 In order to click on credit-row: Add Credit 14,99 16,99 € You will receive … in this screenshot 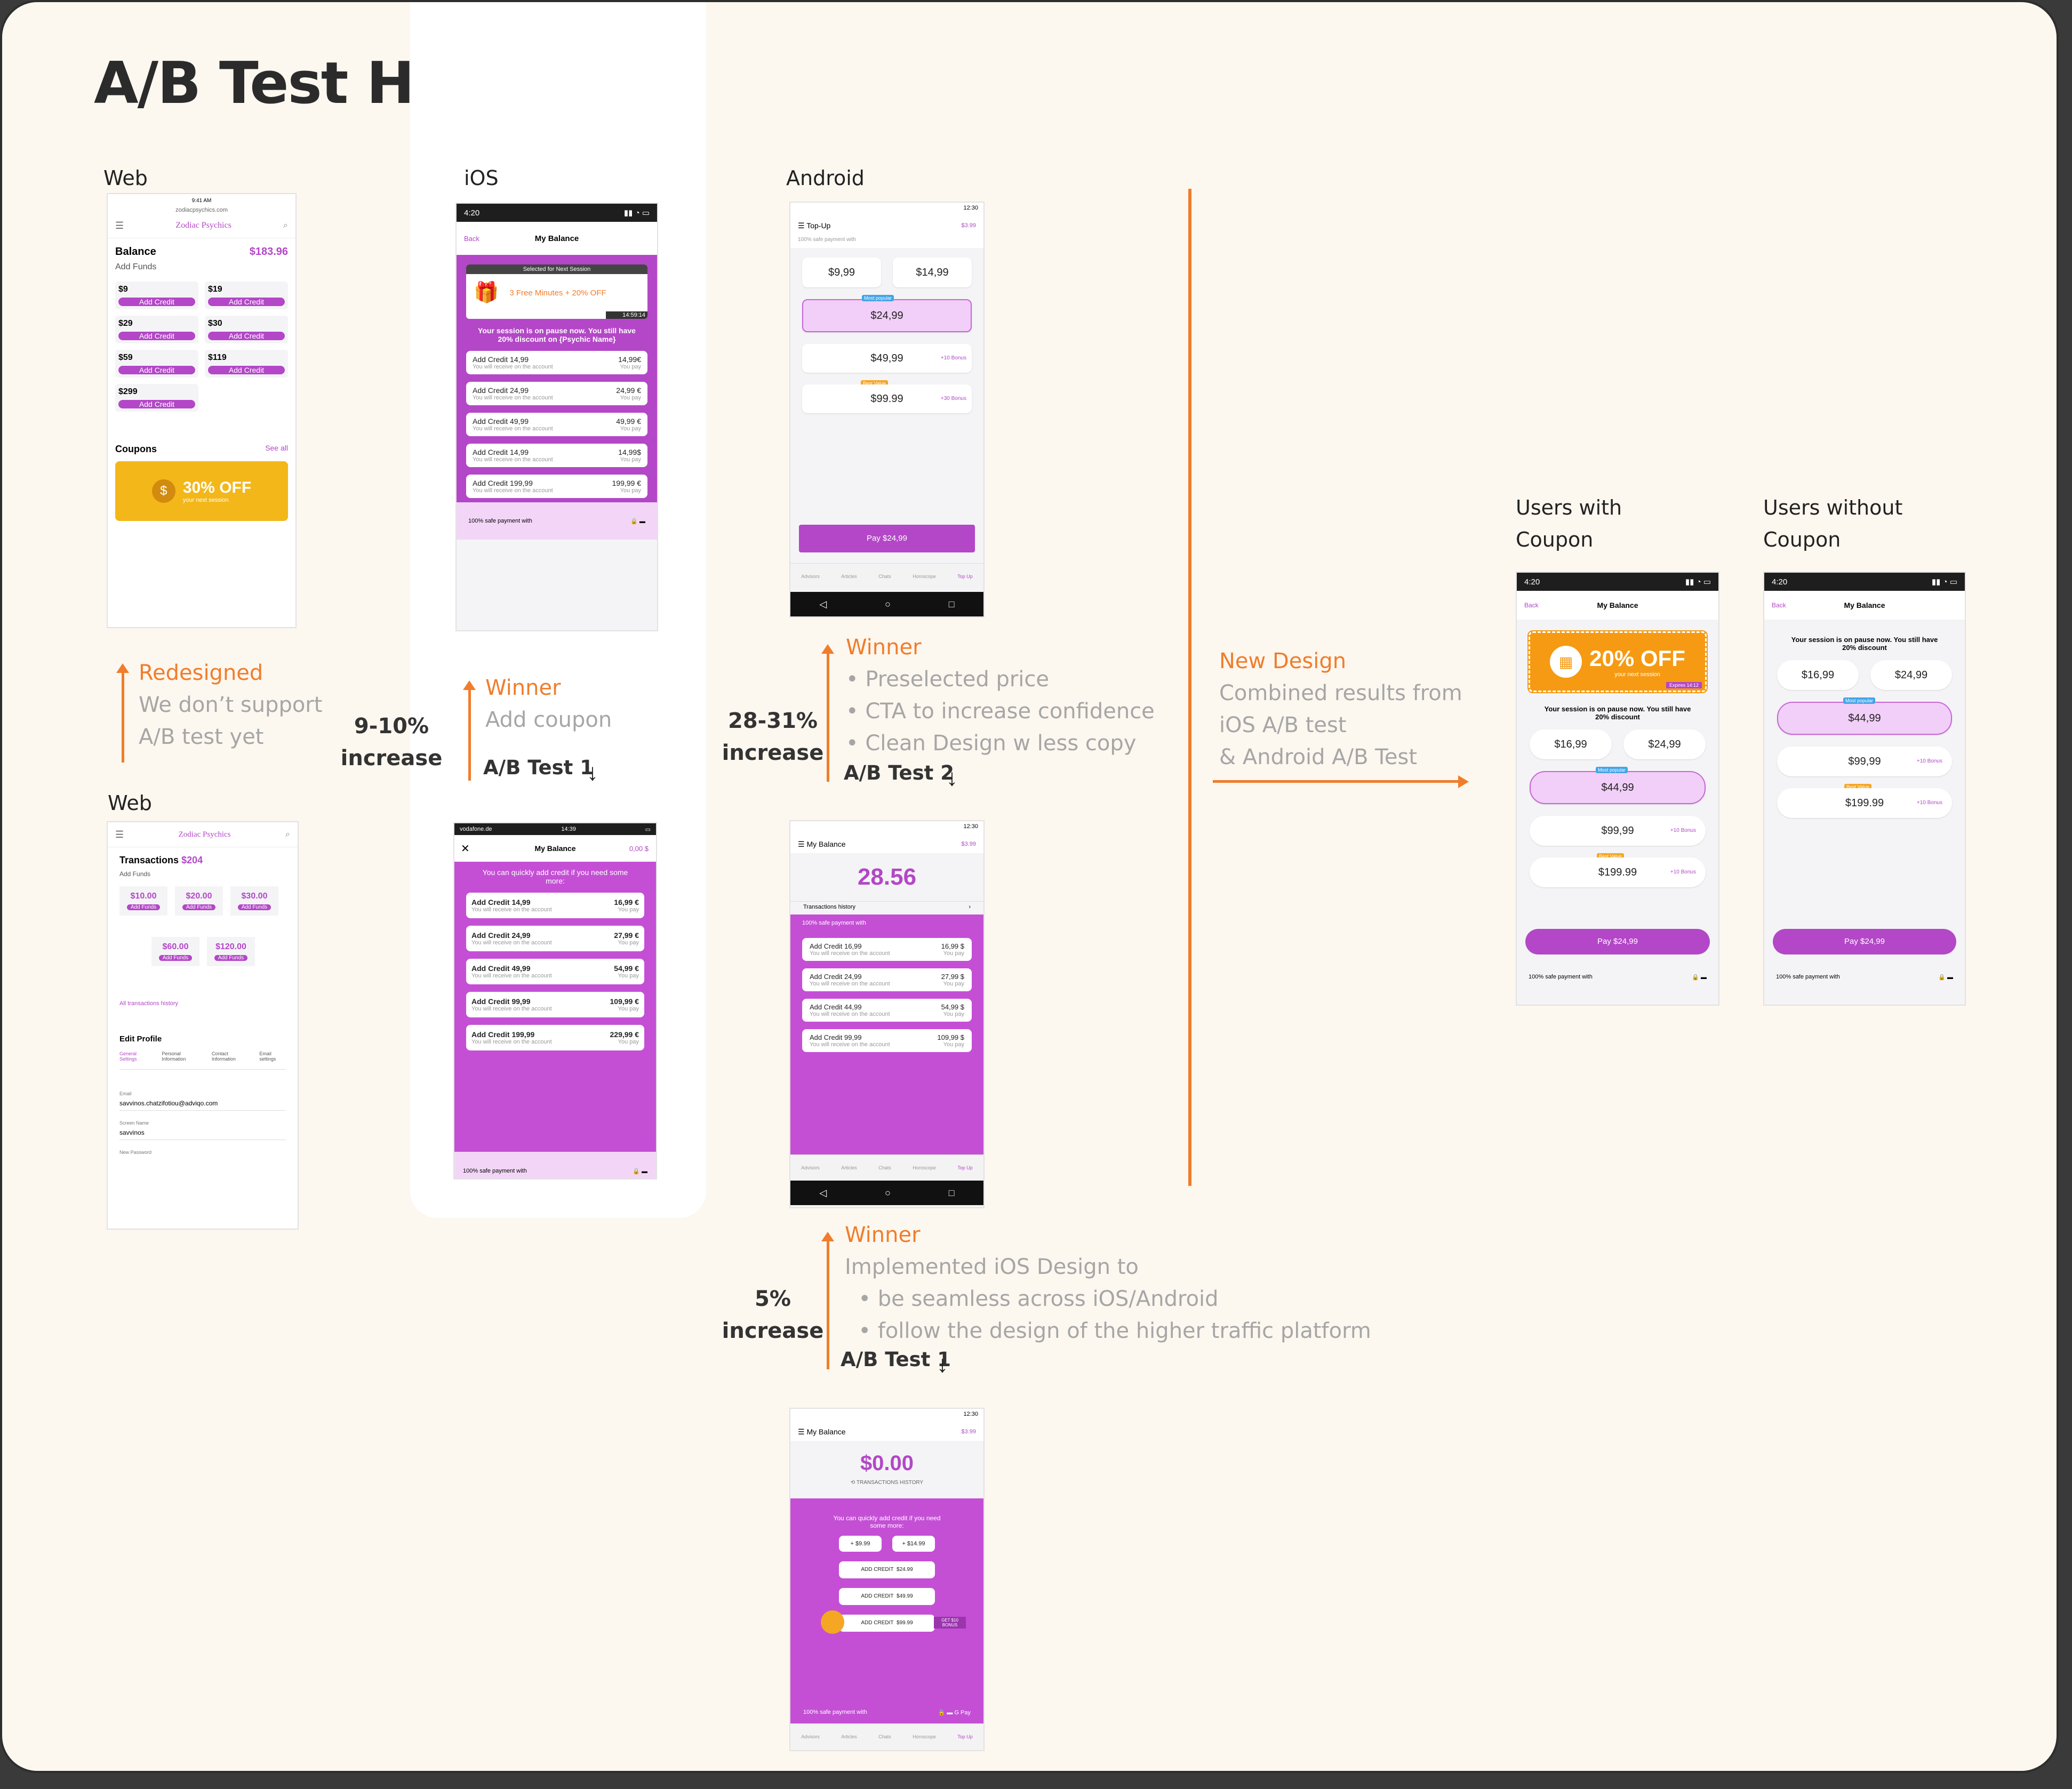, I will do `click(555, 905)`.